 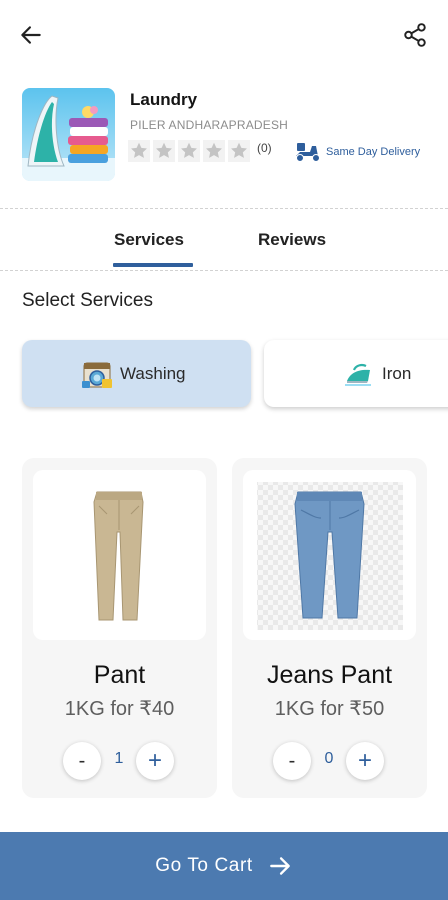 I want to click on store-name: Laundry, so click(x=164, y=99).